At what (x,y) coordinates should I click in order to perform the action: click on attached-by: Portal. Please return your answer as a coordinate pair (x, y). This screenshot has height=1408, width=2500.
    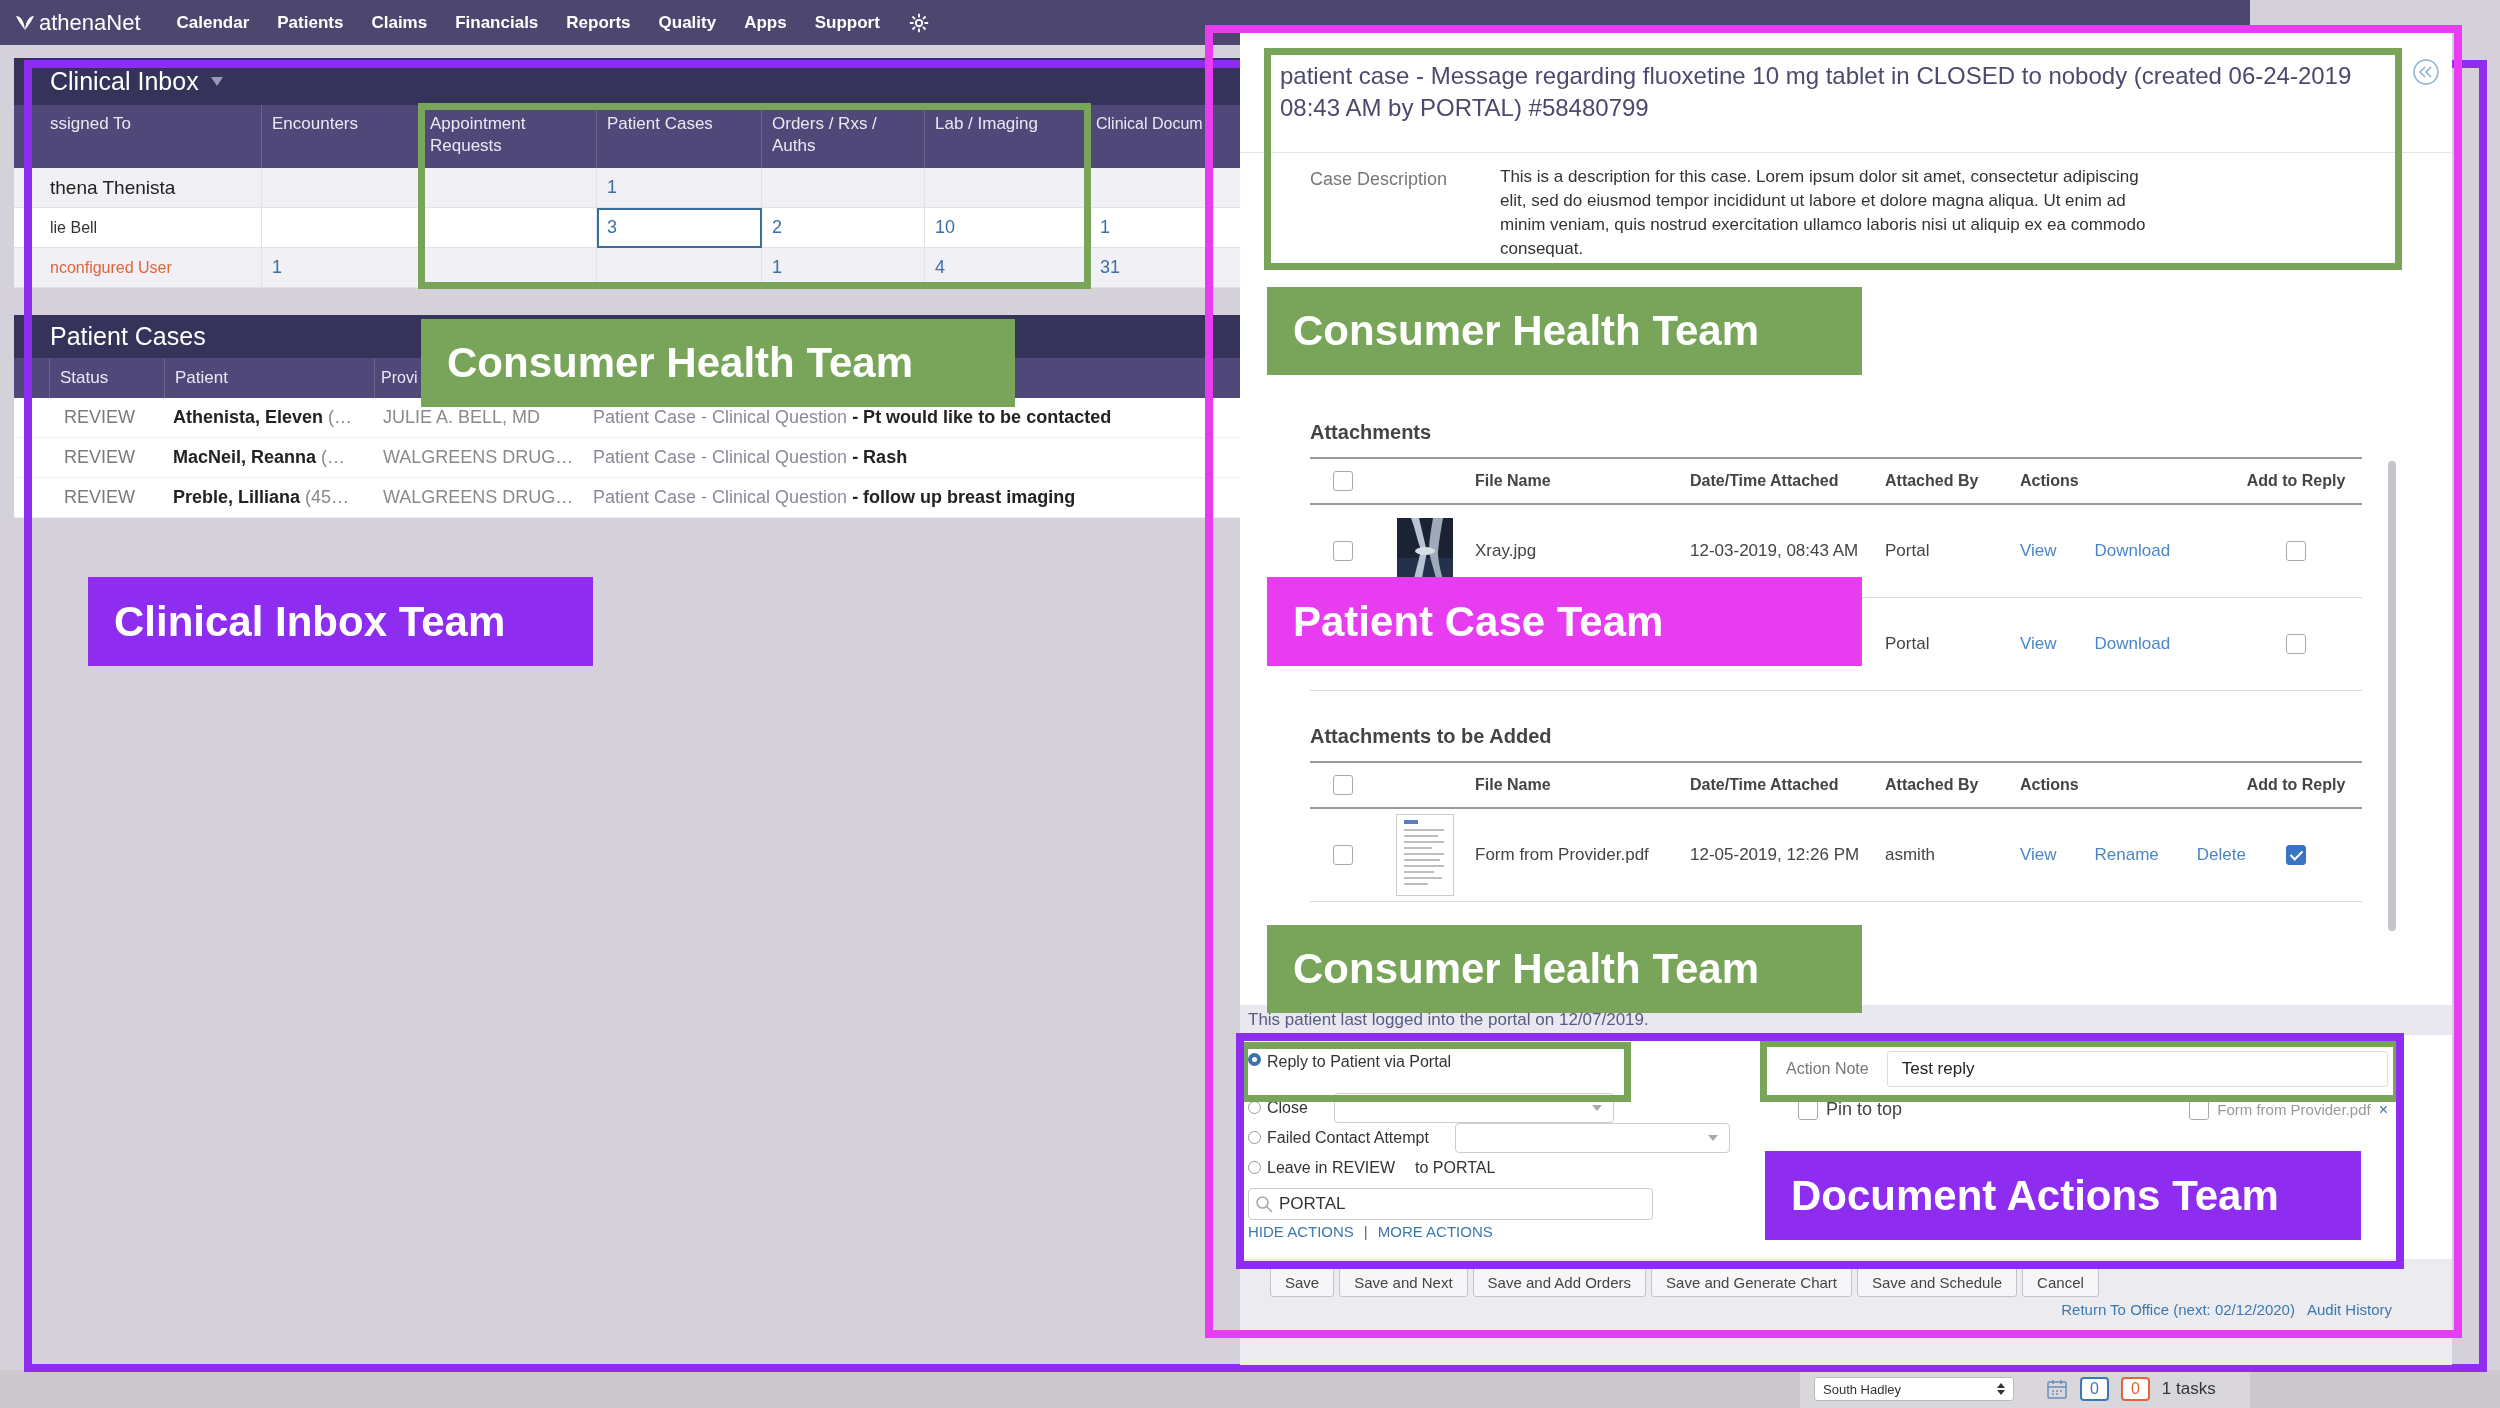
    Looking at the image, I should click on (1908, 644).